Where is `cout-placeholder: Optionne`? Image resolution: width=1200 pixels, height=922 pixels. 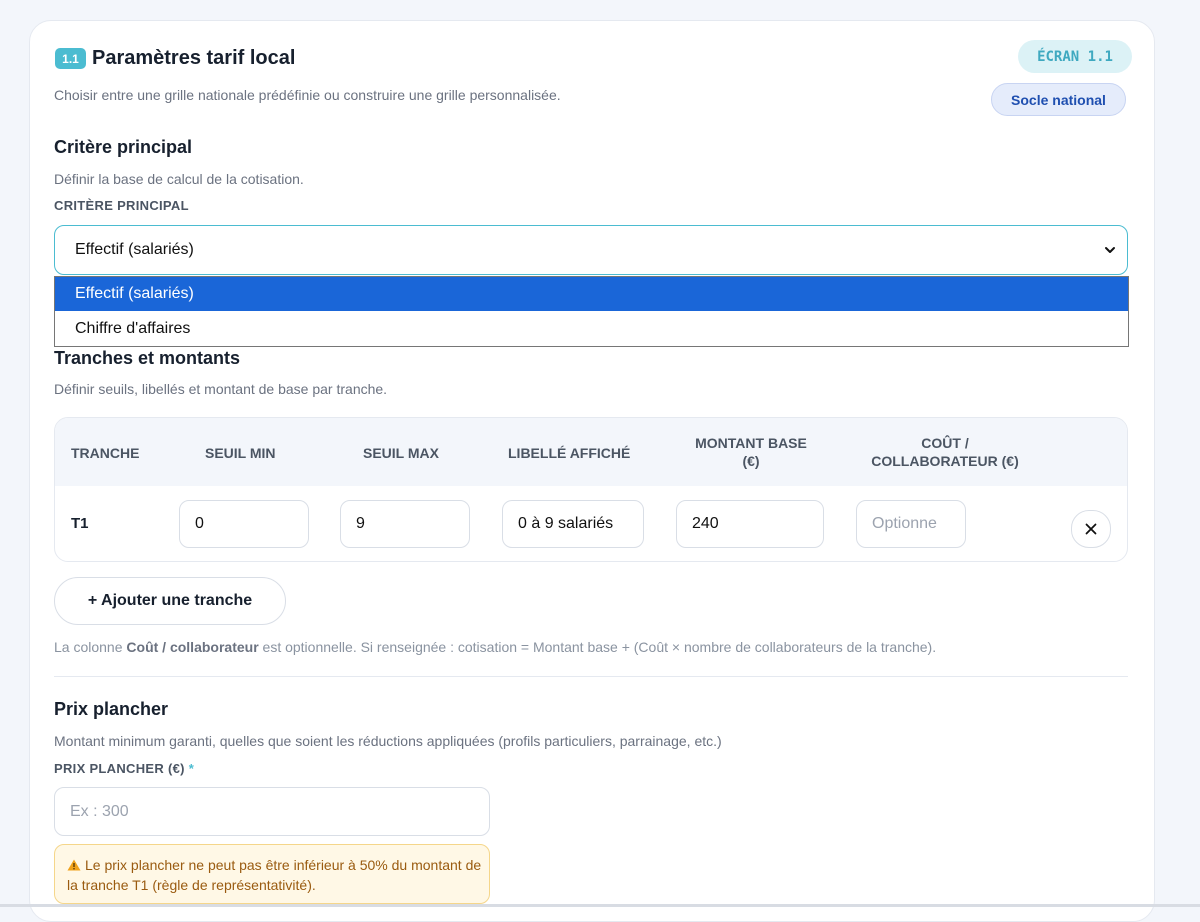
cout-placeholder: Optionne is located at coordinates (904, 523).